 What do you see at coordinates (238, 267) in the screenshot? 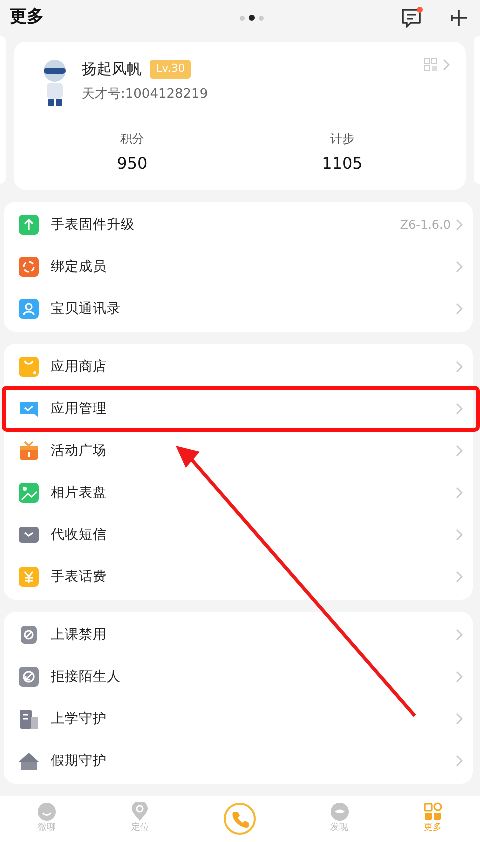
I see `menu-item: 绑定成员` at bounding box center [238, 267].